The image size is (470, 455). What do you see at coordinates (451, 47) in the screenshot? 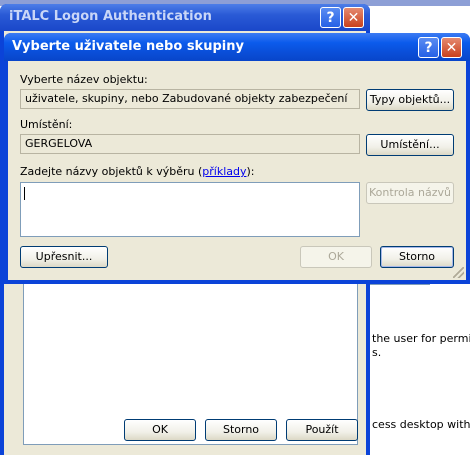
I see `dialog-close-button: ✕` at bounding box center [451, 47].